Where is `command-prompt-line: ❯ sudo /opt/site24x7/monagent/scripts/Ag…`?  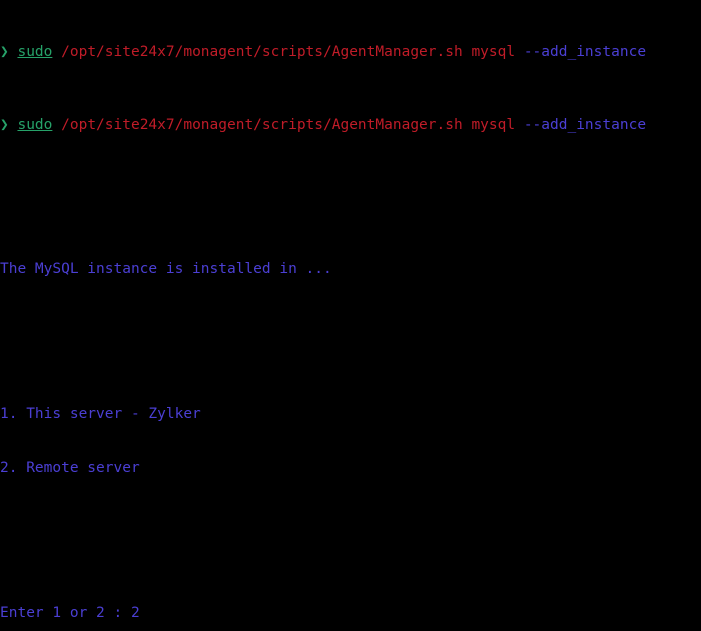
command-prompt-line: ❯ sudo /opt/site24x7/monagent/scripts/Ag… is located at coordinates (350, 125).